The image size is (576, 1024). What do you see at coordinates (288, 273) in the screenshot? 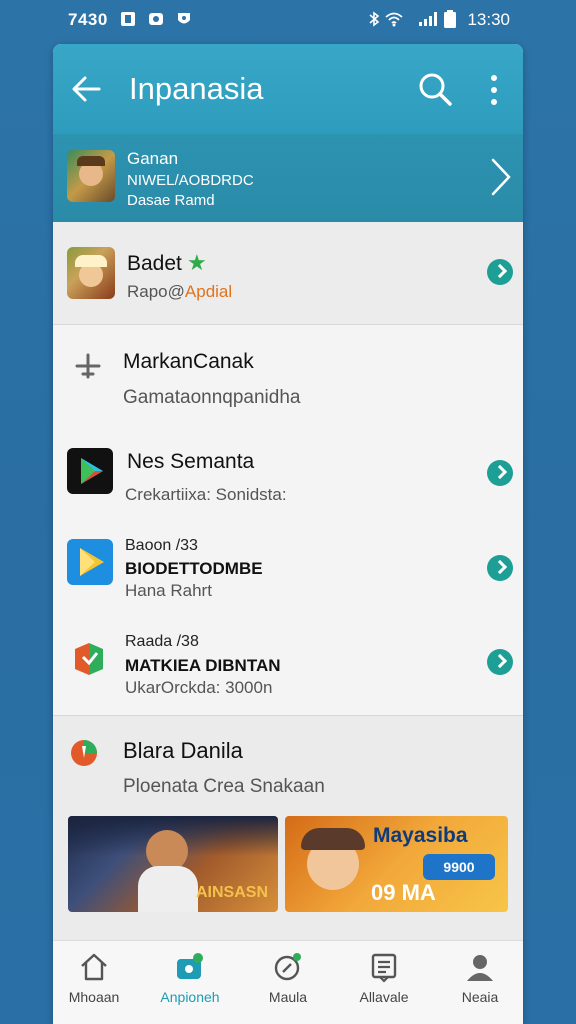
I see `list-item: Badet ★ Rapo@Apdial` at bounding box center [288, 273].